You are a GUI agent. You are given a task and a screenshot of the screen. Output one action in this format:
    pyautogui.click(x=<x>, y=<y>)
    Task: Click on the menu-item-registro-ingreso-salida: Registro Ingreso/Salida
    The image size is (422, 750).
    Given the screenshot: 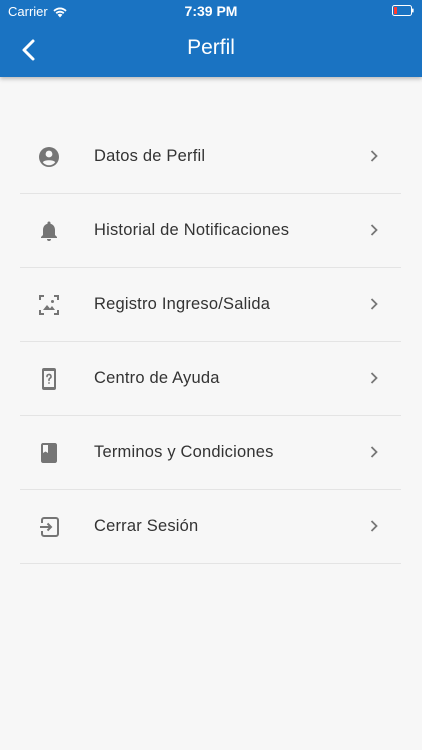 What is the action you would take?
    pyautogui.click(x=210, y=305)
    